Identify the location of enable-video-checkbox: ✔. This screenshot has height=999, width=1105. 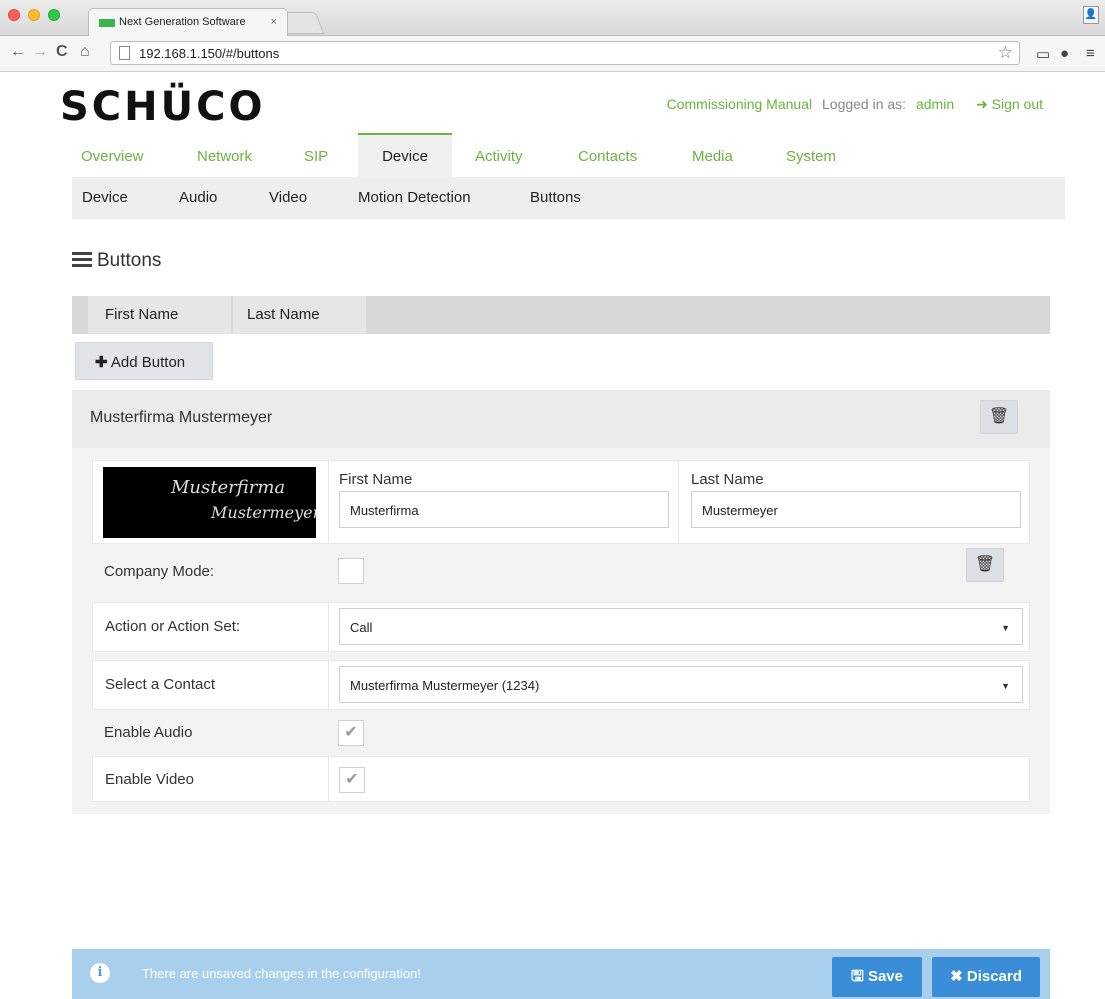
(352, 780).